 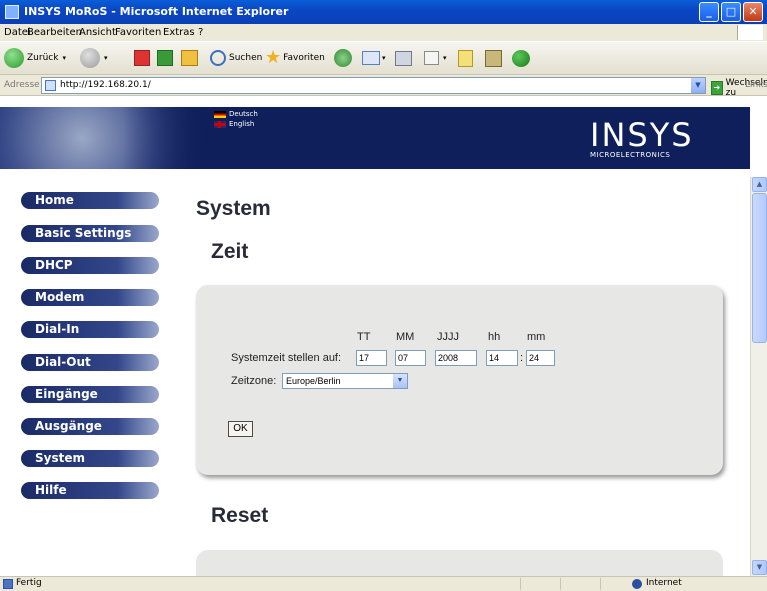 What do you see at coordinates (240, 515) in the screenshot?
I see `section-reset-heading: Reset` at bounding box center [240, 515].